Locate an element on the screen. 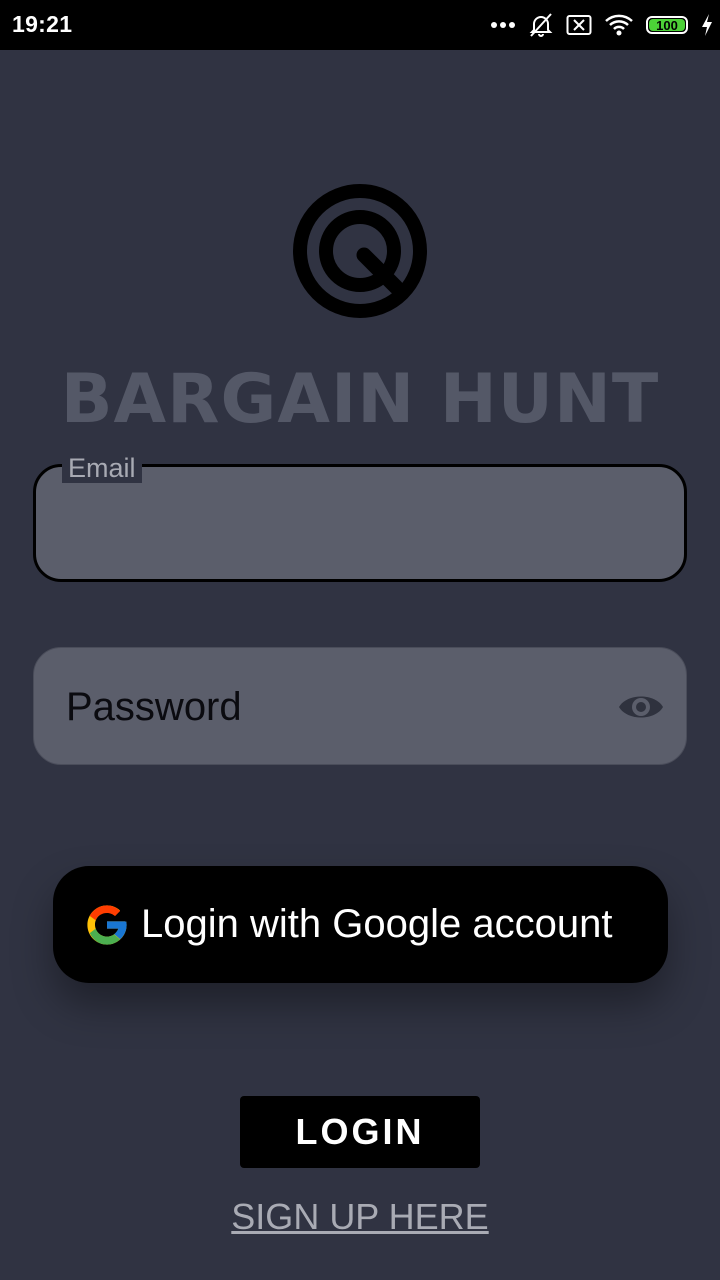 This screenshot has width=720, height=1280. login-button: LOGIN is located at coordinates (360, 1132).